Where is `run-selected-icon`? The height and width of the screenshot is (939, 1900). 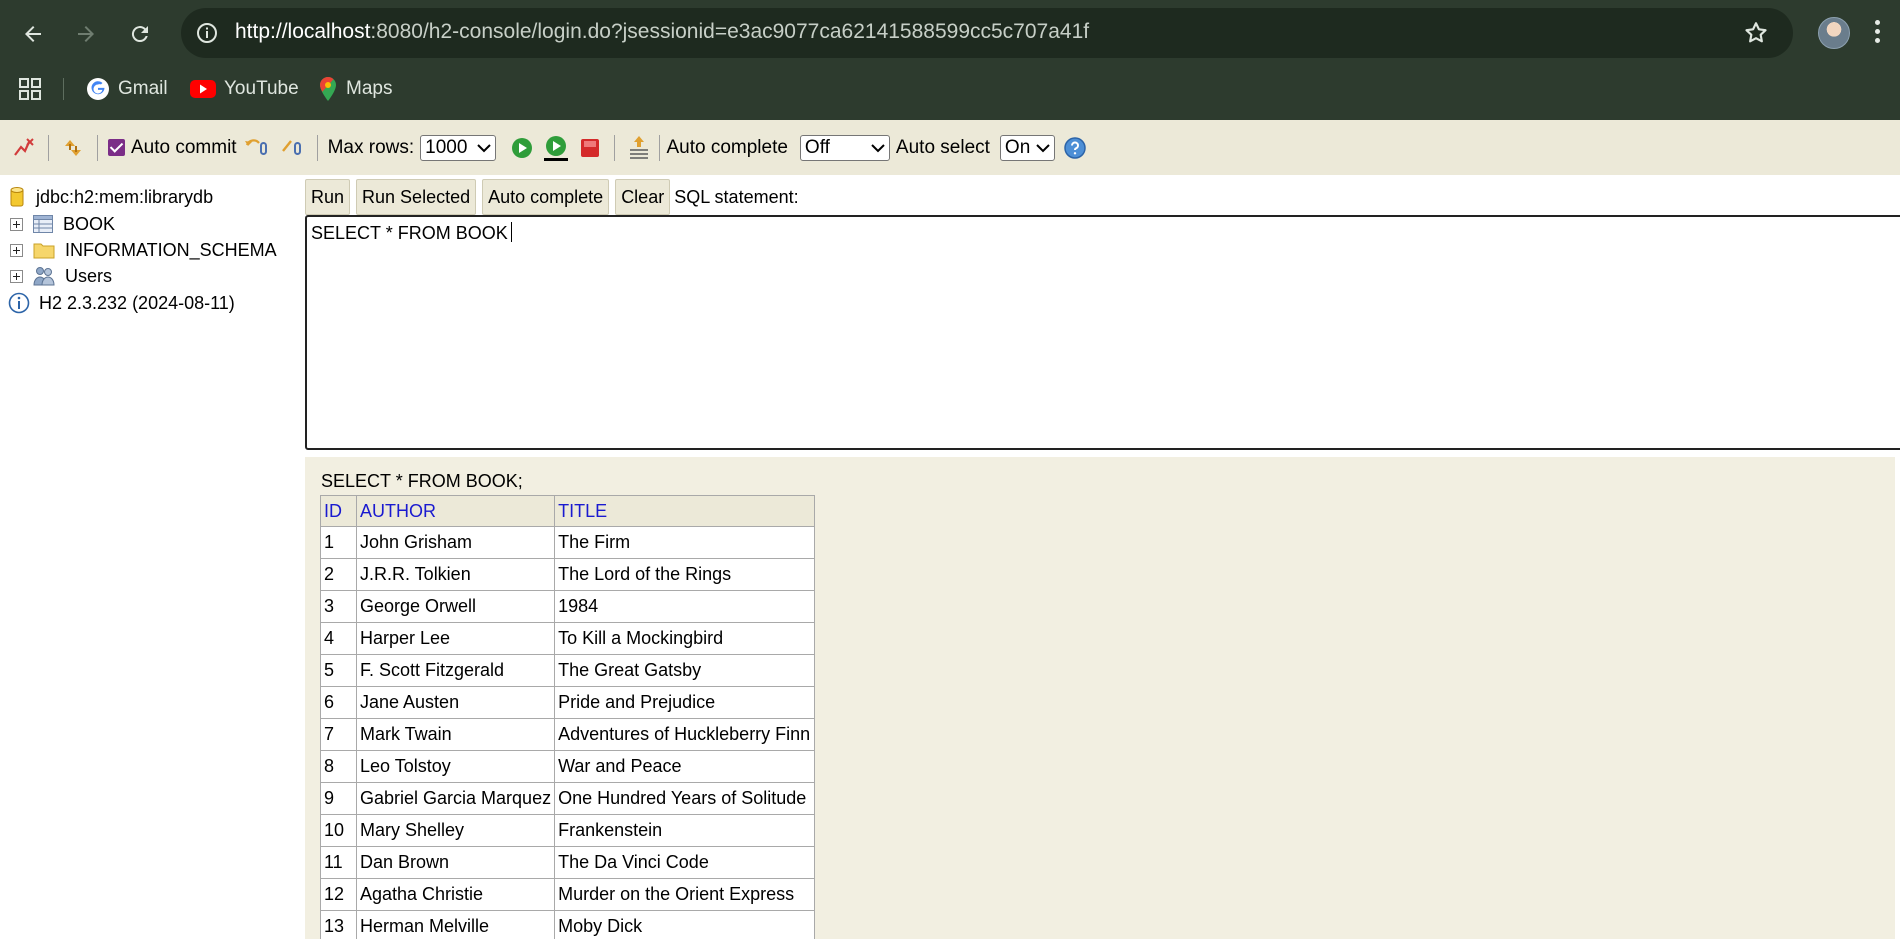 run-selected-icon is located at coordinates (556, 148).